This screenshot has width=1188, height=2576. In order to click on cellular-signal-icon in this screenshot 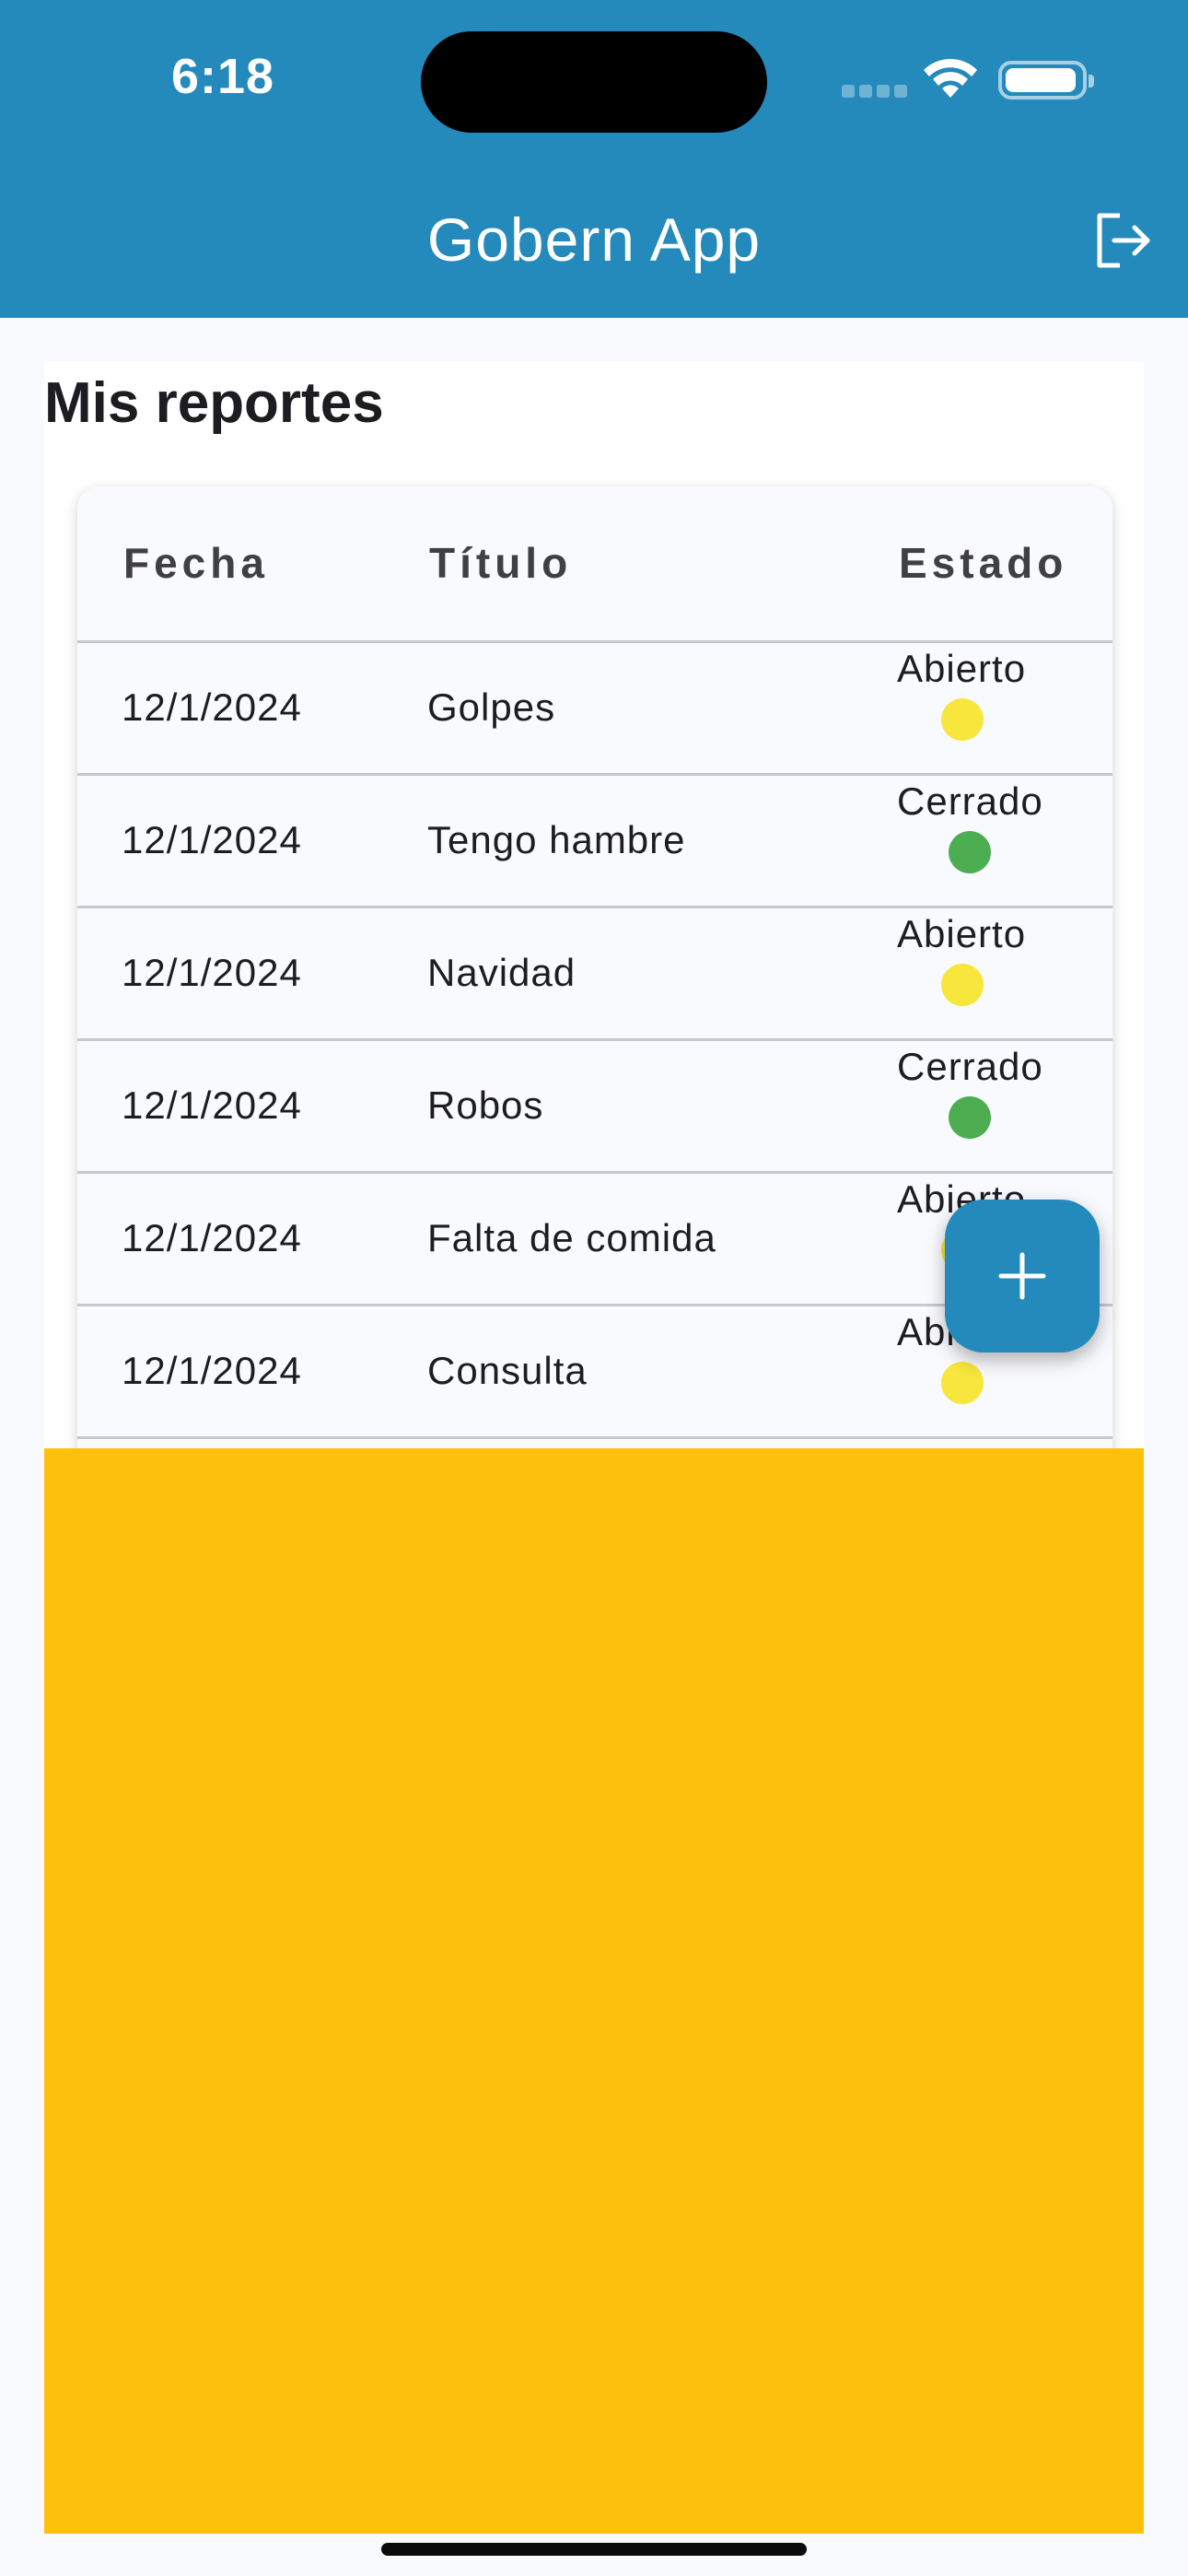, I will do `click(874, 91)`.